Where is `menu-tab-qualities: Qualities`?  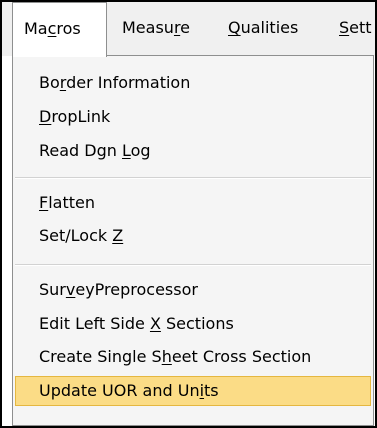
menu-tab-qualities: Qualities is located at coordinates (263, 29).